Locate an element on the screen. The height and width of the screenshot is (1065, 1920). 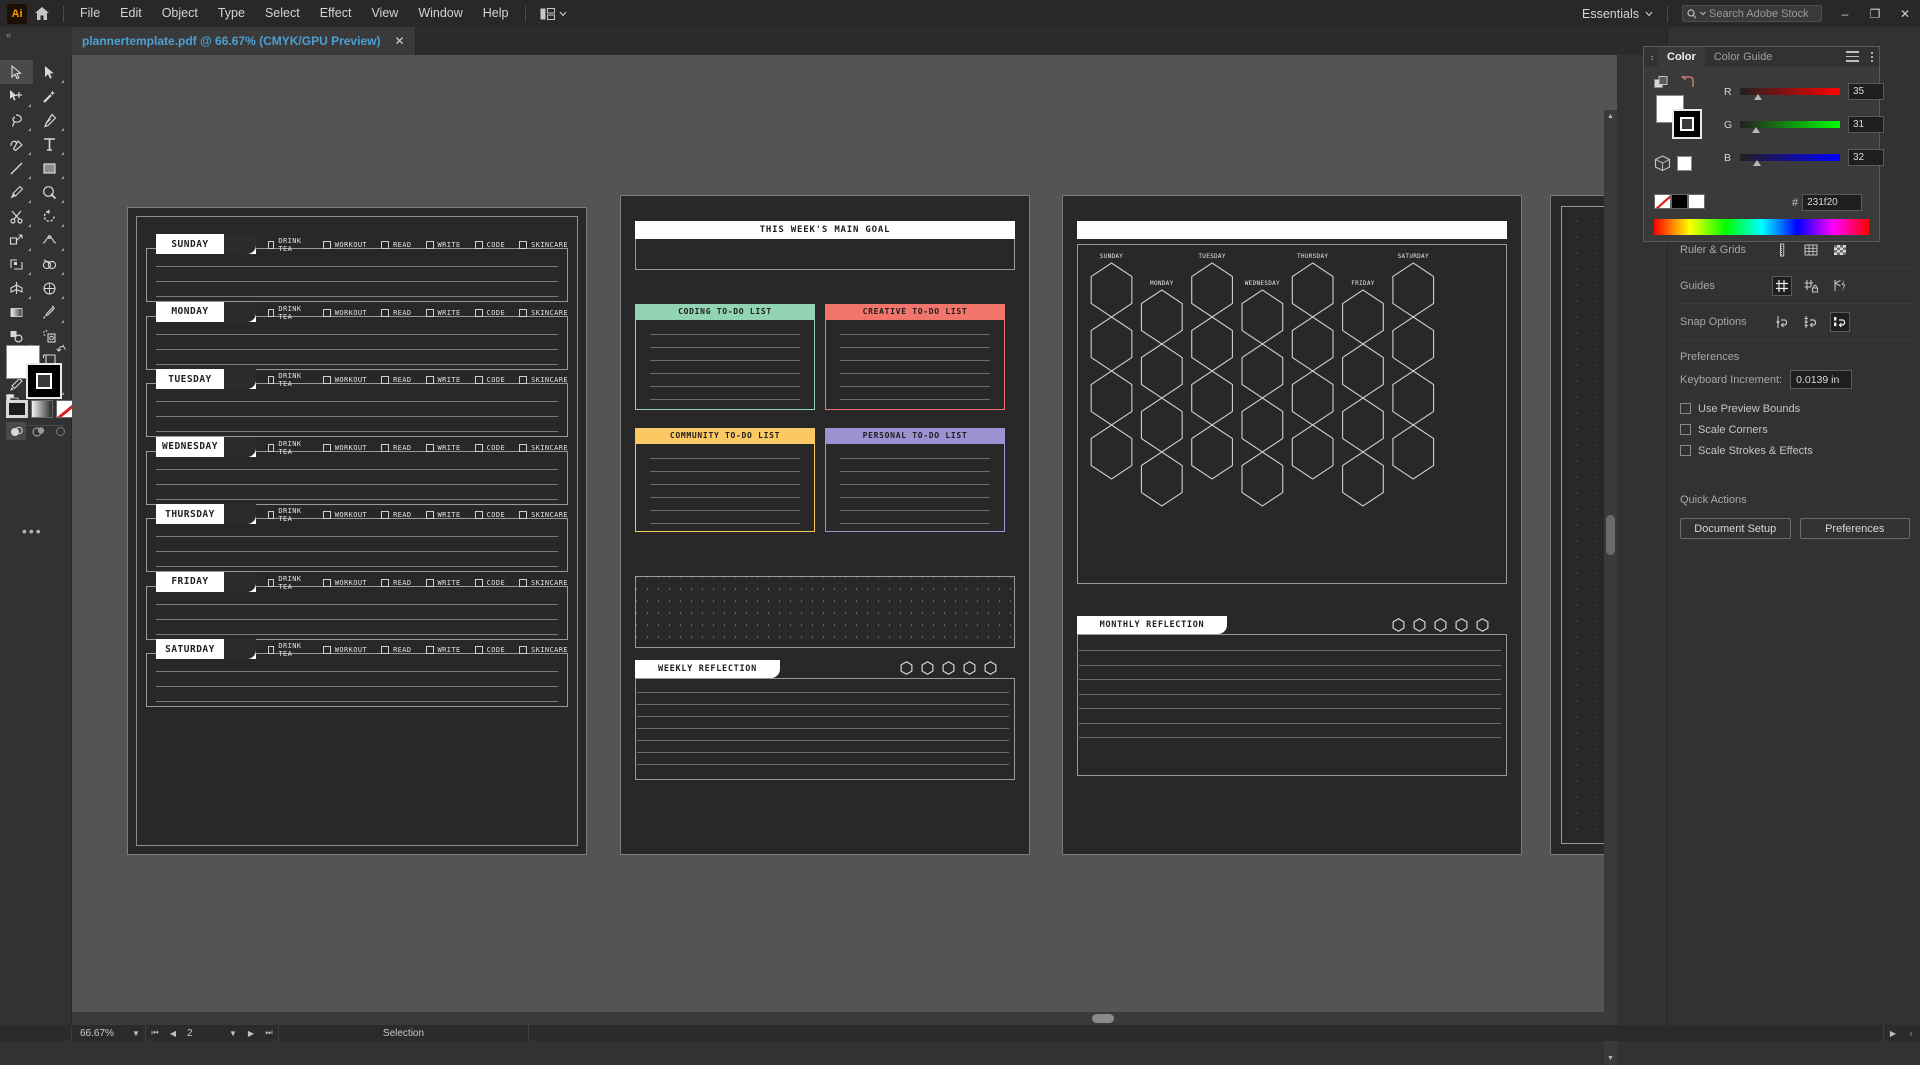
gradient-tool is located at coordinates (16, 312).